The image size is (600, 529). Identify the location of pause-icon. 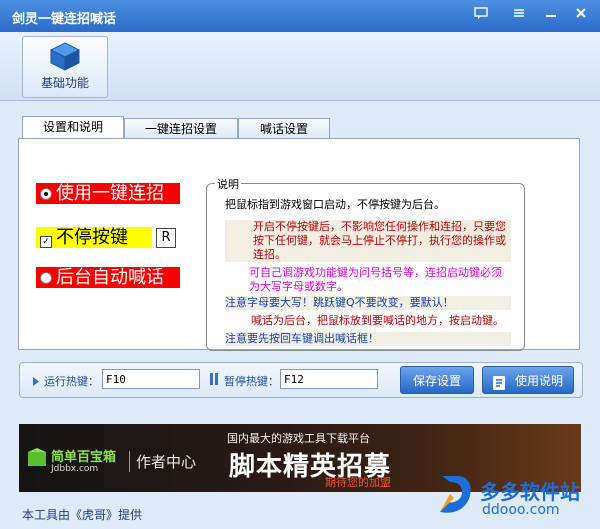
(214, 380).